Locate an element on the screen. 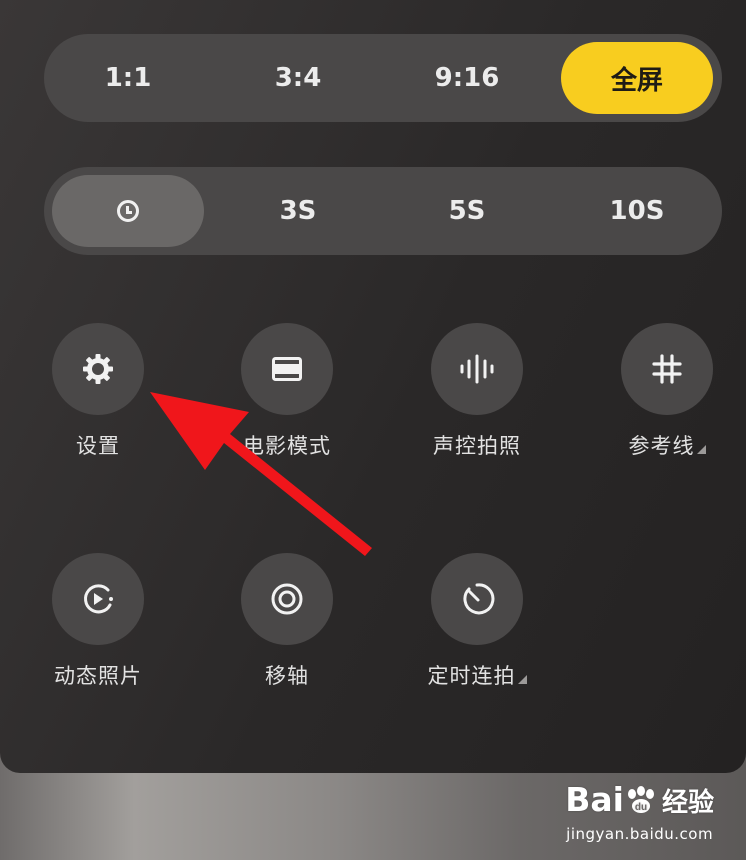 Image resolution: width=746 pixels, height=860 pixels. timer-burst-label: 定时连拍 is located at coordinates (477, 676).